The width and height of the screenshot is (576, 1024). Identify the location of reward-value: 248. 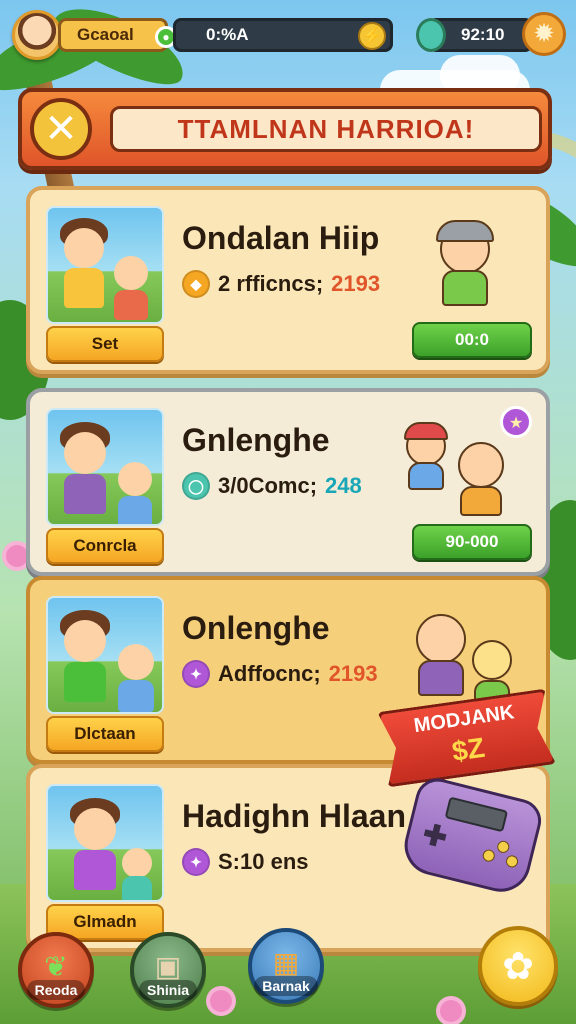
(343, 485).